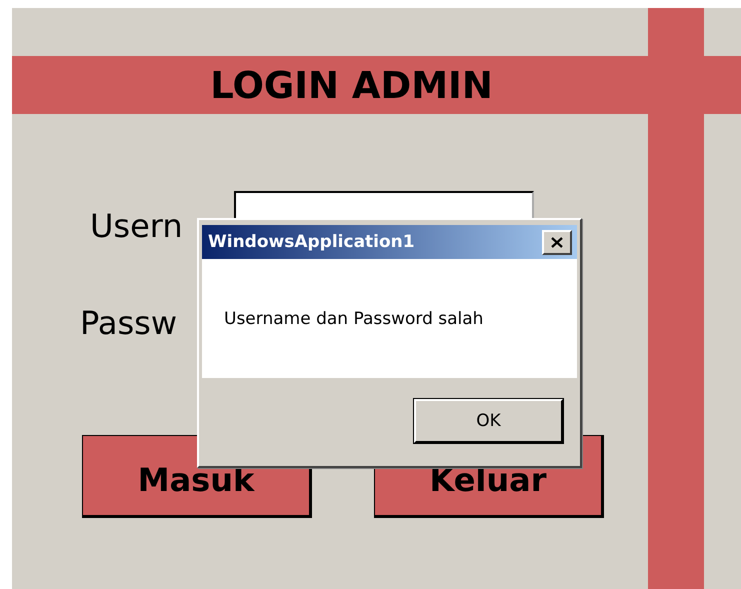  What do you see at coordinates (488, 420) in the screenshot?
I see `ok-button: OK` at bounding box center [488, 420].